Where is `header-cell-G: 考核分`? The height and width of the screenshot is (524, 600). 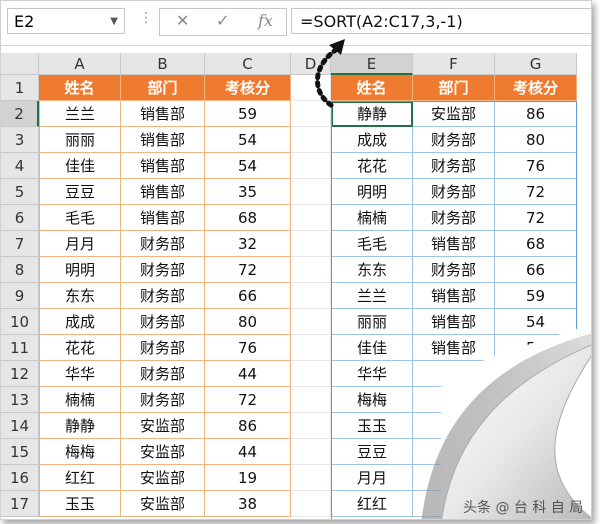
header-cell-G: 考核分 is located at coordinates (536, 88).